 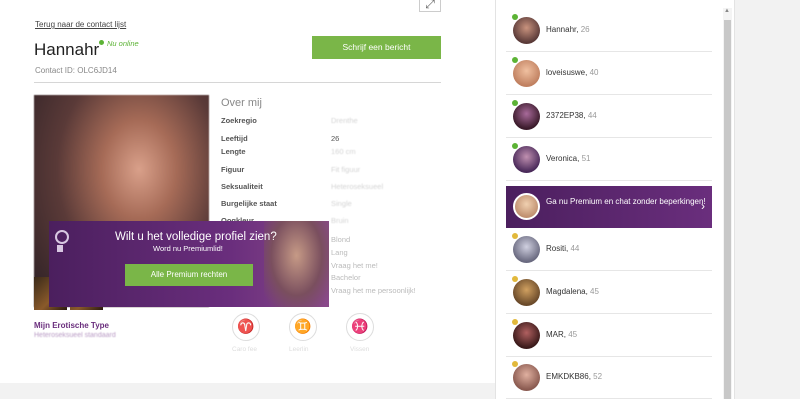 What do you see at coordinates (249, 203) in the screenshot?
I see `about-label: Burgelijke staat` at bounding box center [249, 203].